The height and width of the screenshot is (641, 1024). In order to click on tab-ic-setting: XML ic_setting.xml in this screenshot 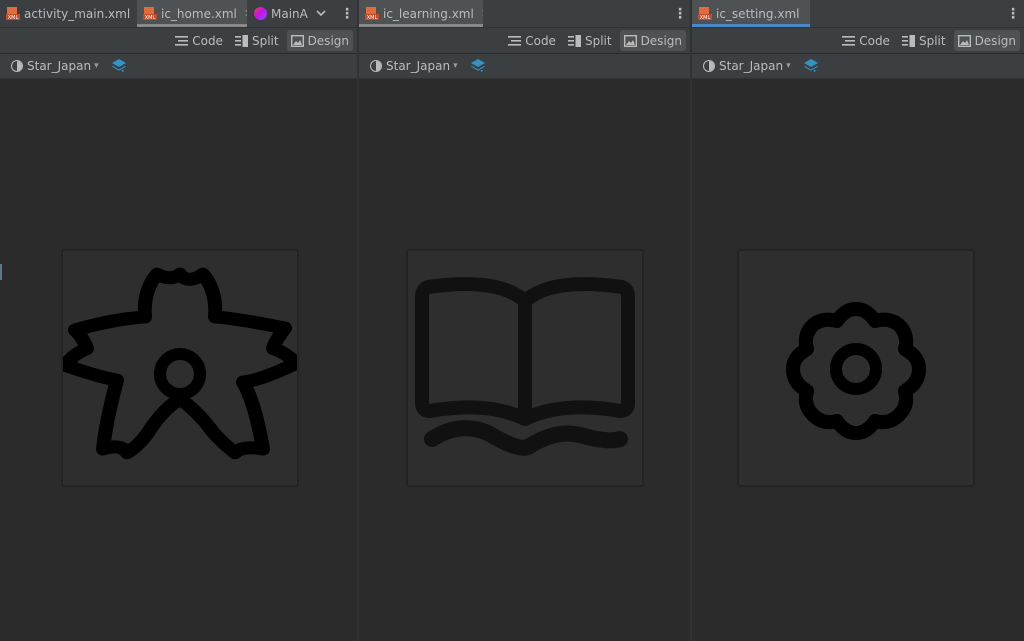, I will do `click(751, 13)`.